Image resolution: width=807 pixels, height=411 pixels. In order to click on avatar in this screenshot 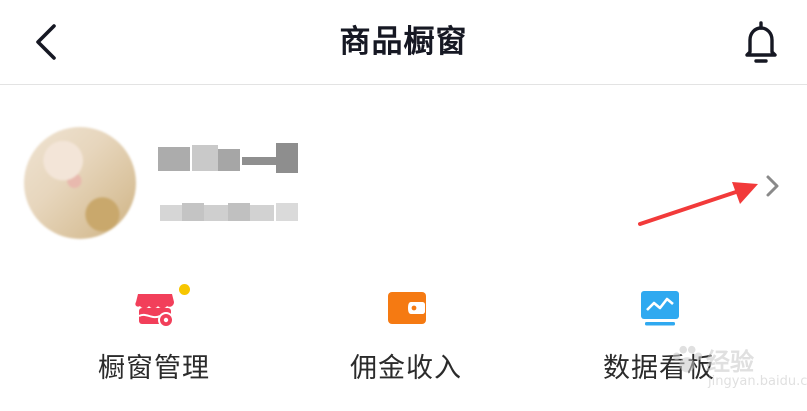, I will do `click(80, 183)`.